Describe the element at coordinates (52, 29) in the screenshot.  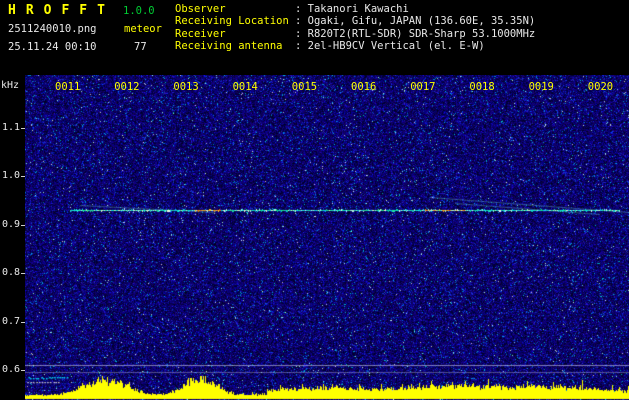
I see `output-filename: 2511240010.png` at that location.